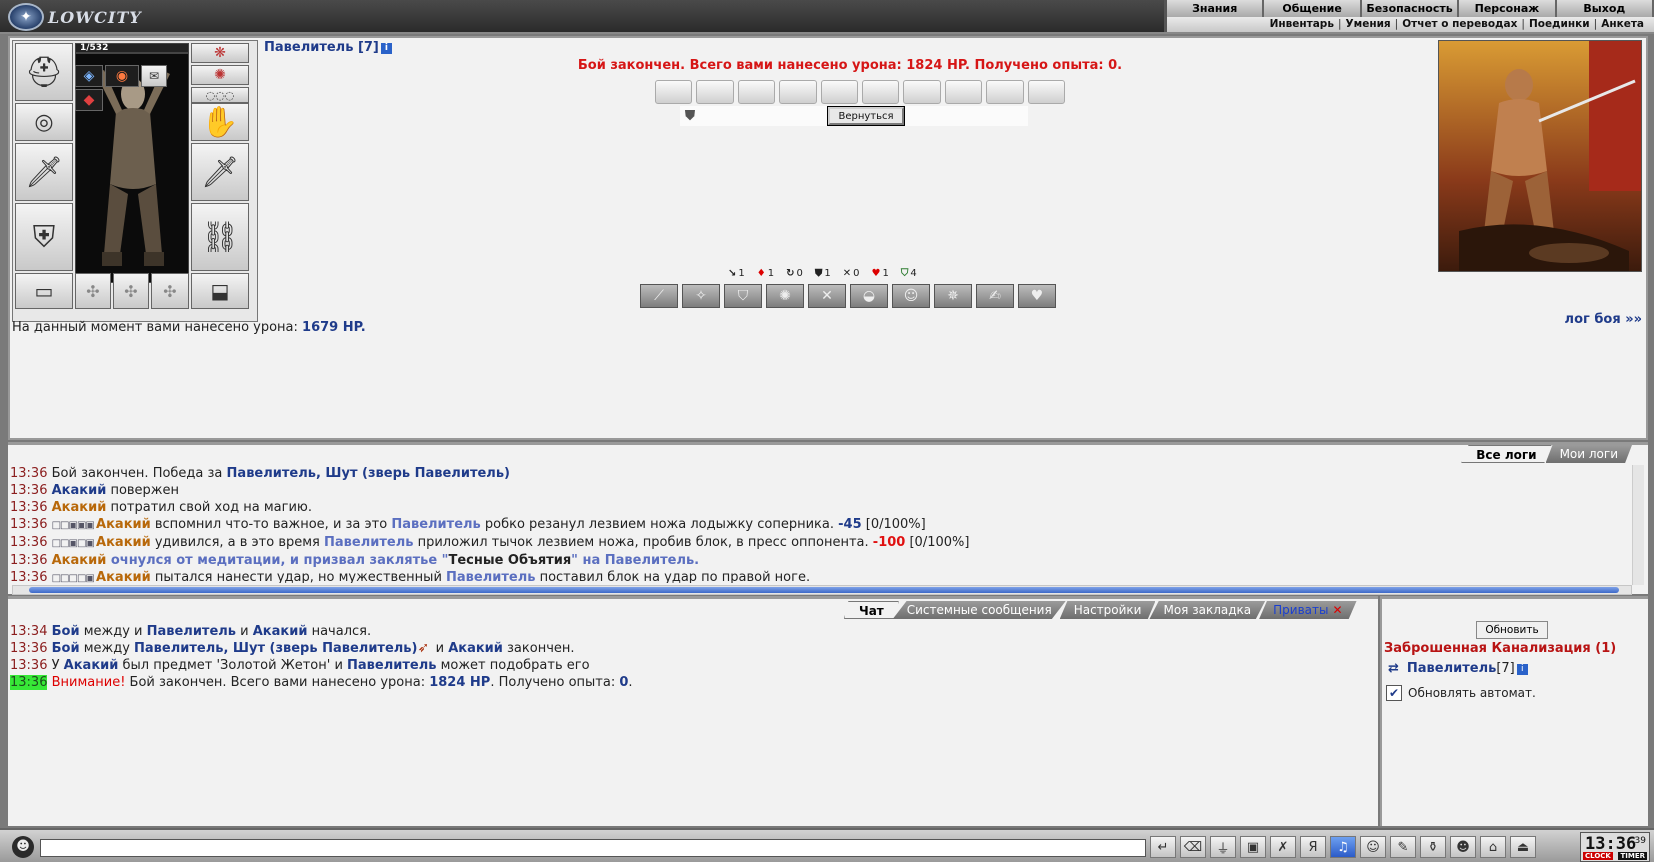 This screenshot has width=1654, height=862. I want to click on music-button: ♫, so click(1343, 847).